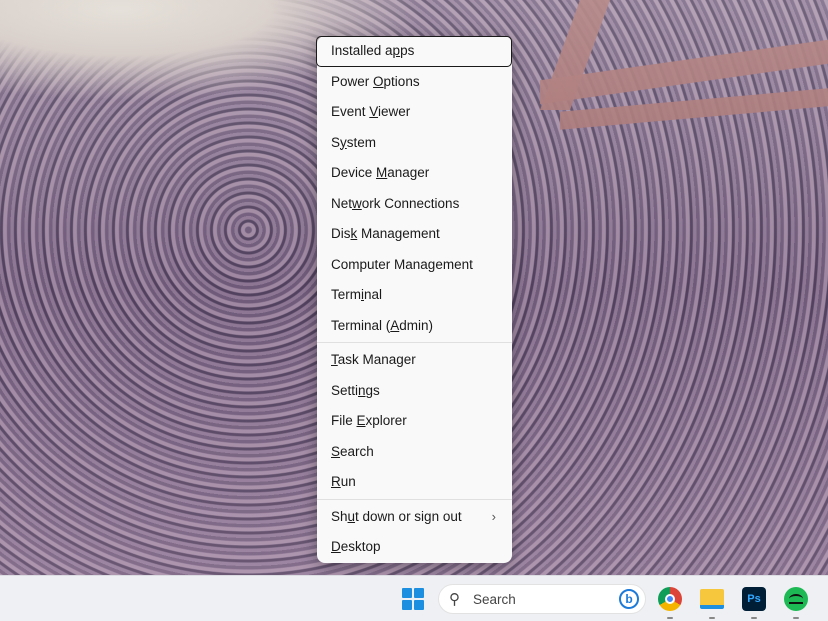 This screenshot has width=828, height=621. I want to click on accelerator-key: V, so click(374, 111).